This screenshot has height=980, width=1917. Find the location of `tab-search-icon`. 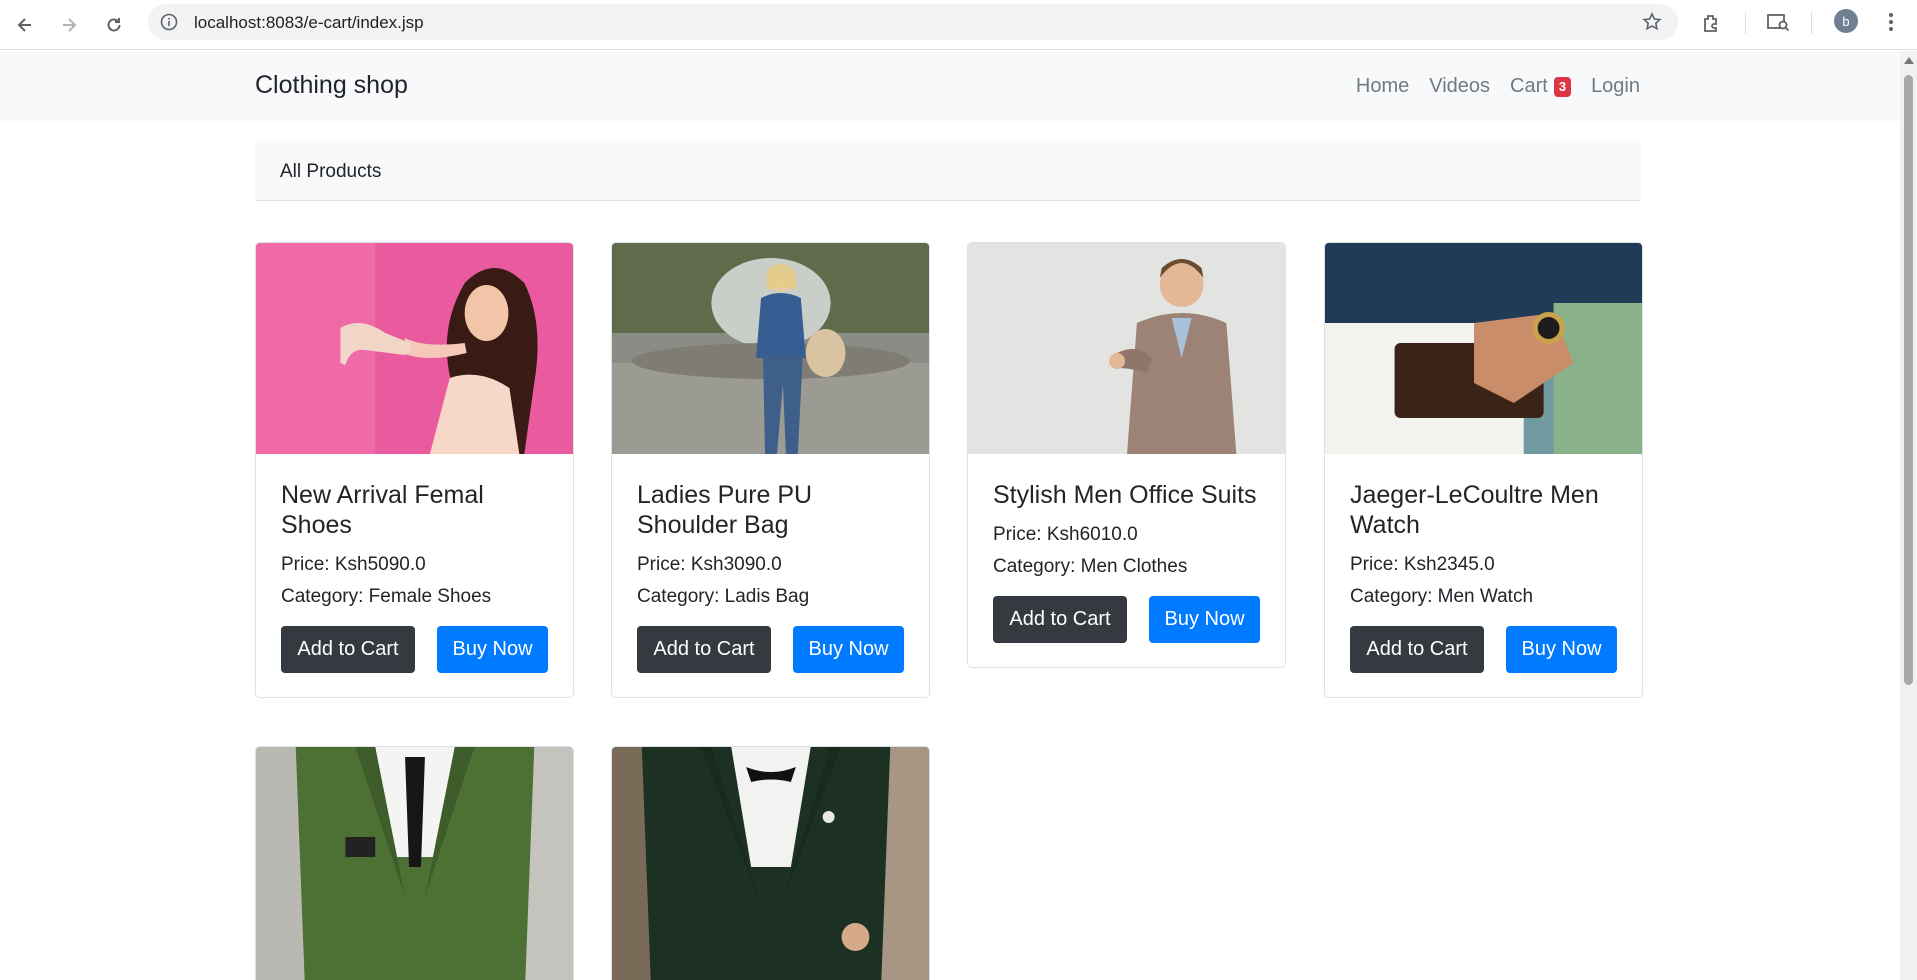

tab-search-icon is located at coordinates (1778, 22).